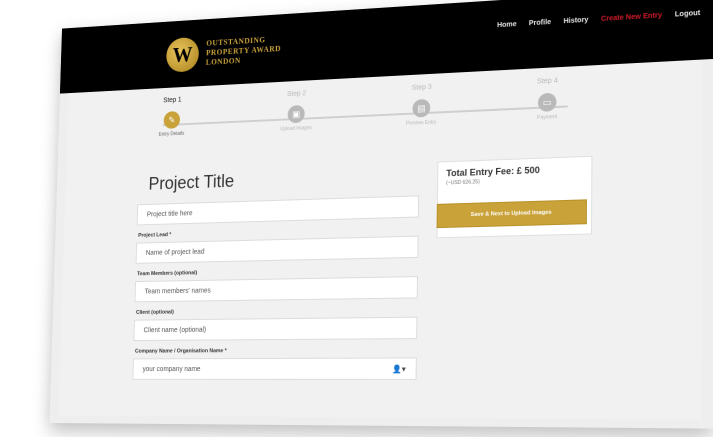 Image resolution: width=713 pixels, height=437 pixels. I want to click on brand-text: OUTSTANDING PROPERTY AWARD LONDON, so click(244, 51).